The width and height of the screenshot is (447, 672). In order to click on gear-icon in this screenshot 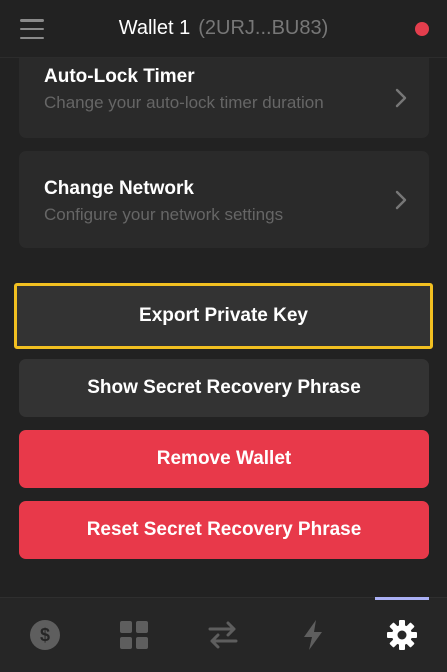, I will do `click(402, 635)`.